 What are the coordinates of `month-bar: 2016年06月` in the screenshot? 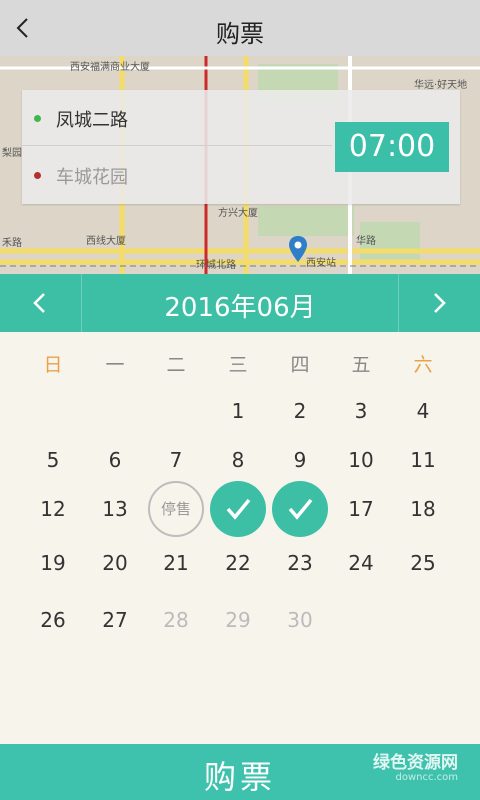 It's located at (240, 303).